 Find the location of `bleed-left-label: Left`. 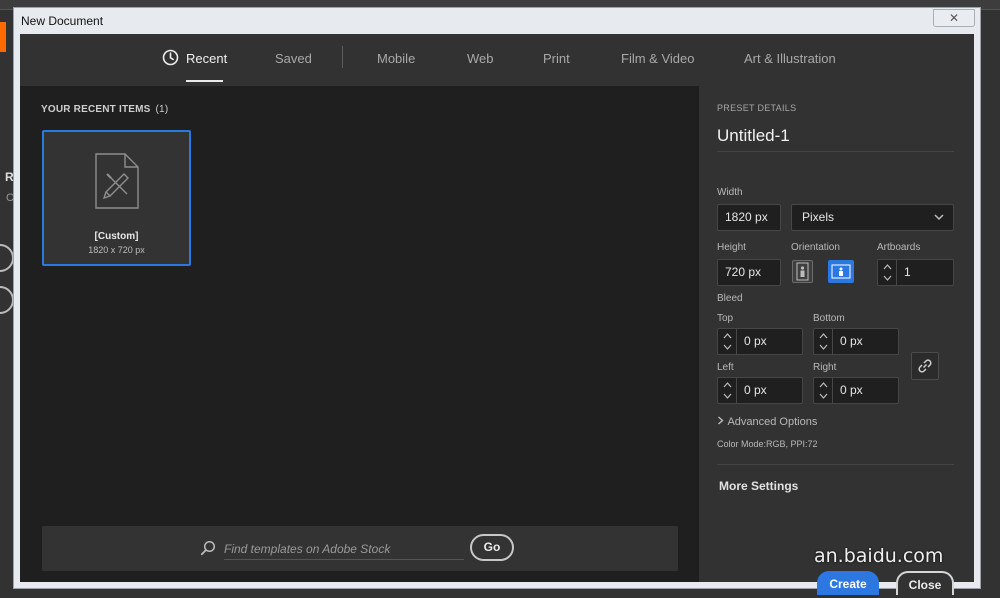

bleed-left-label: Left is located at coordinates (725, 367).